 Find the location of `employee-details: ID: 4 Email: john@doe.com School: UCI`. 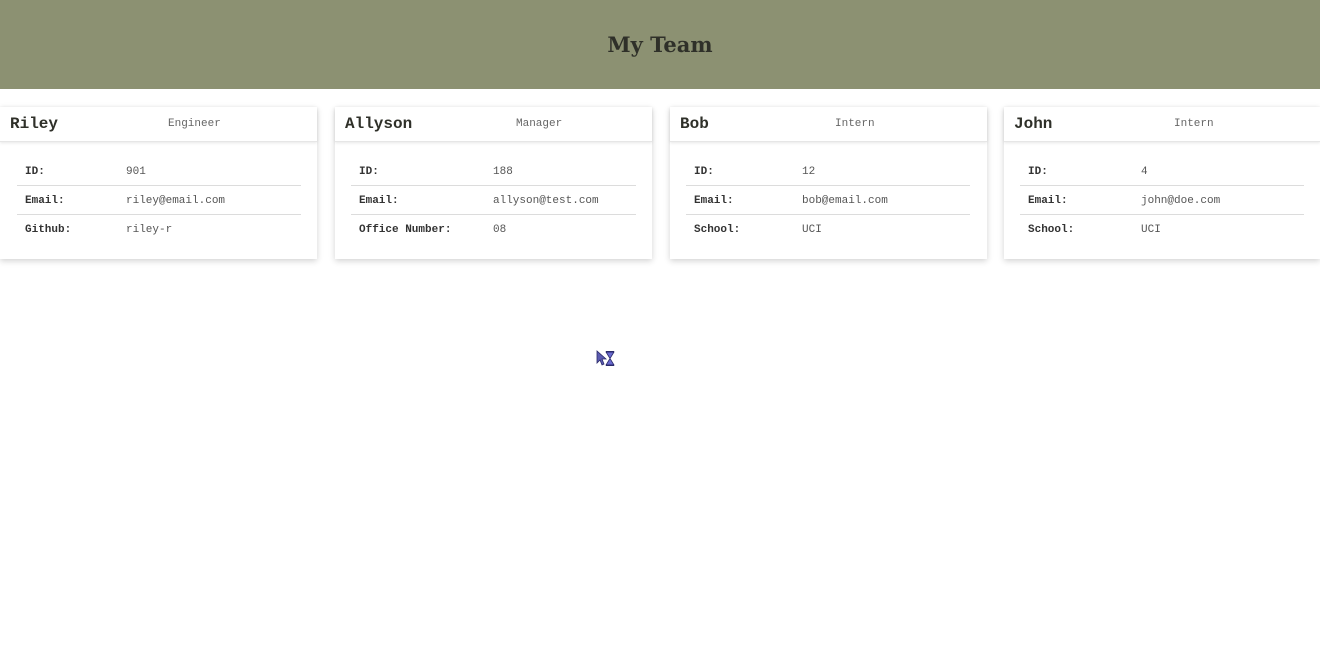

employee-details: ID: 4 Email: john@doe.com School: UCI is located at coordinates (1162, 200).